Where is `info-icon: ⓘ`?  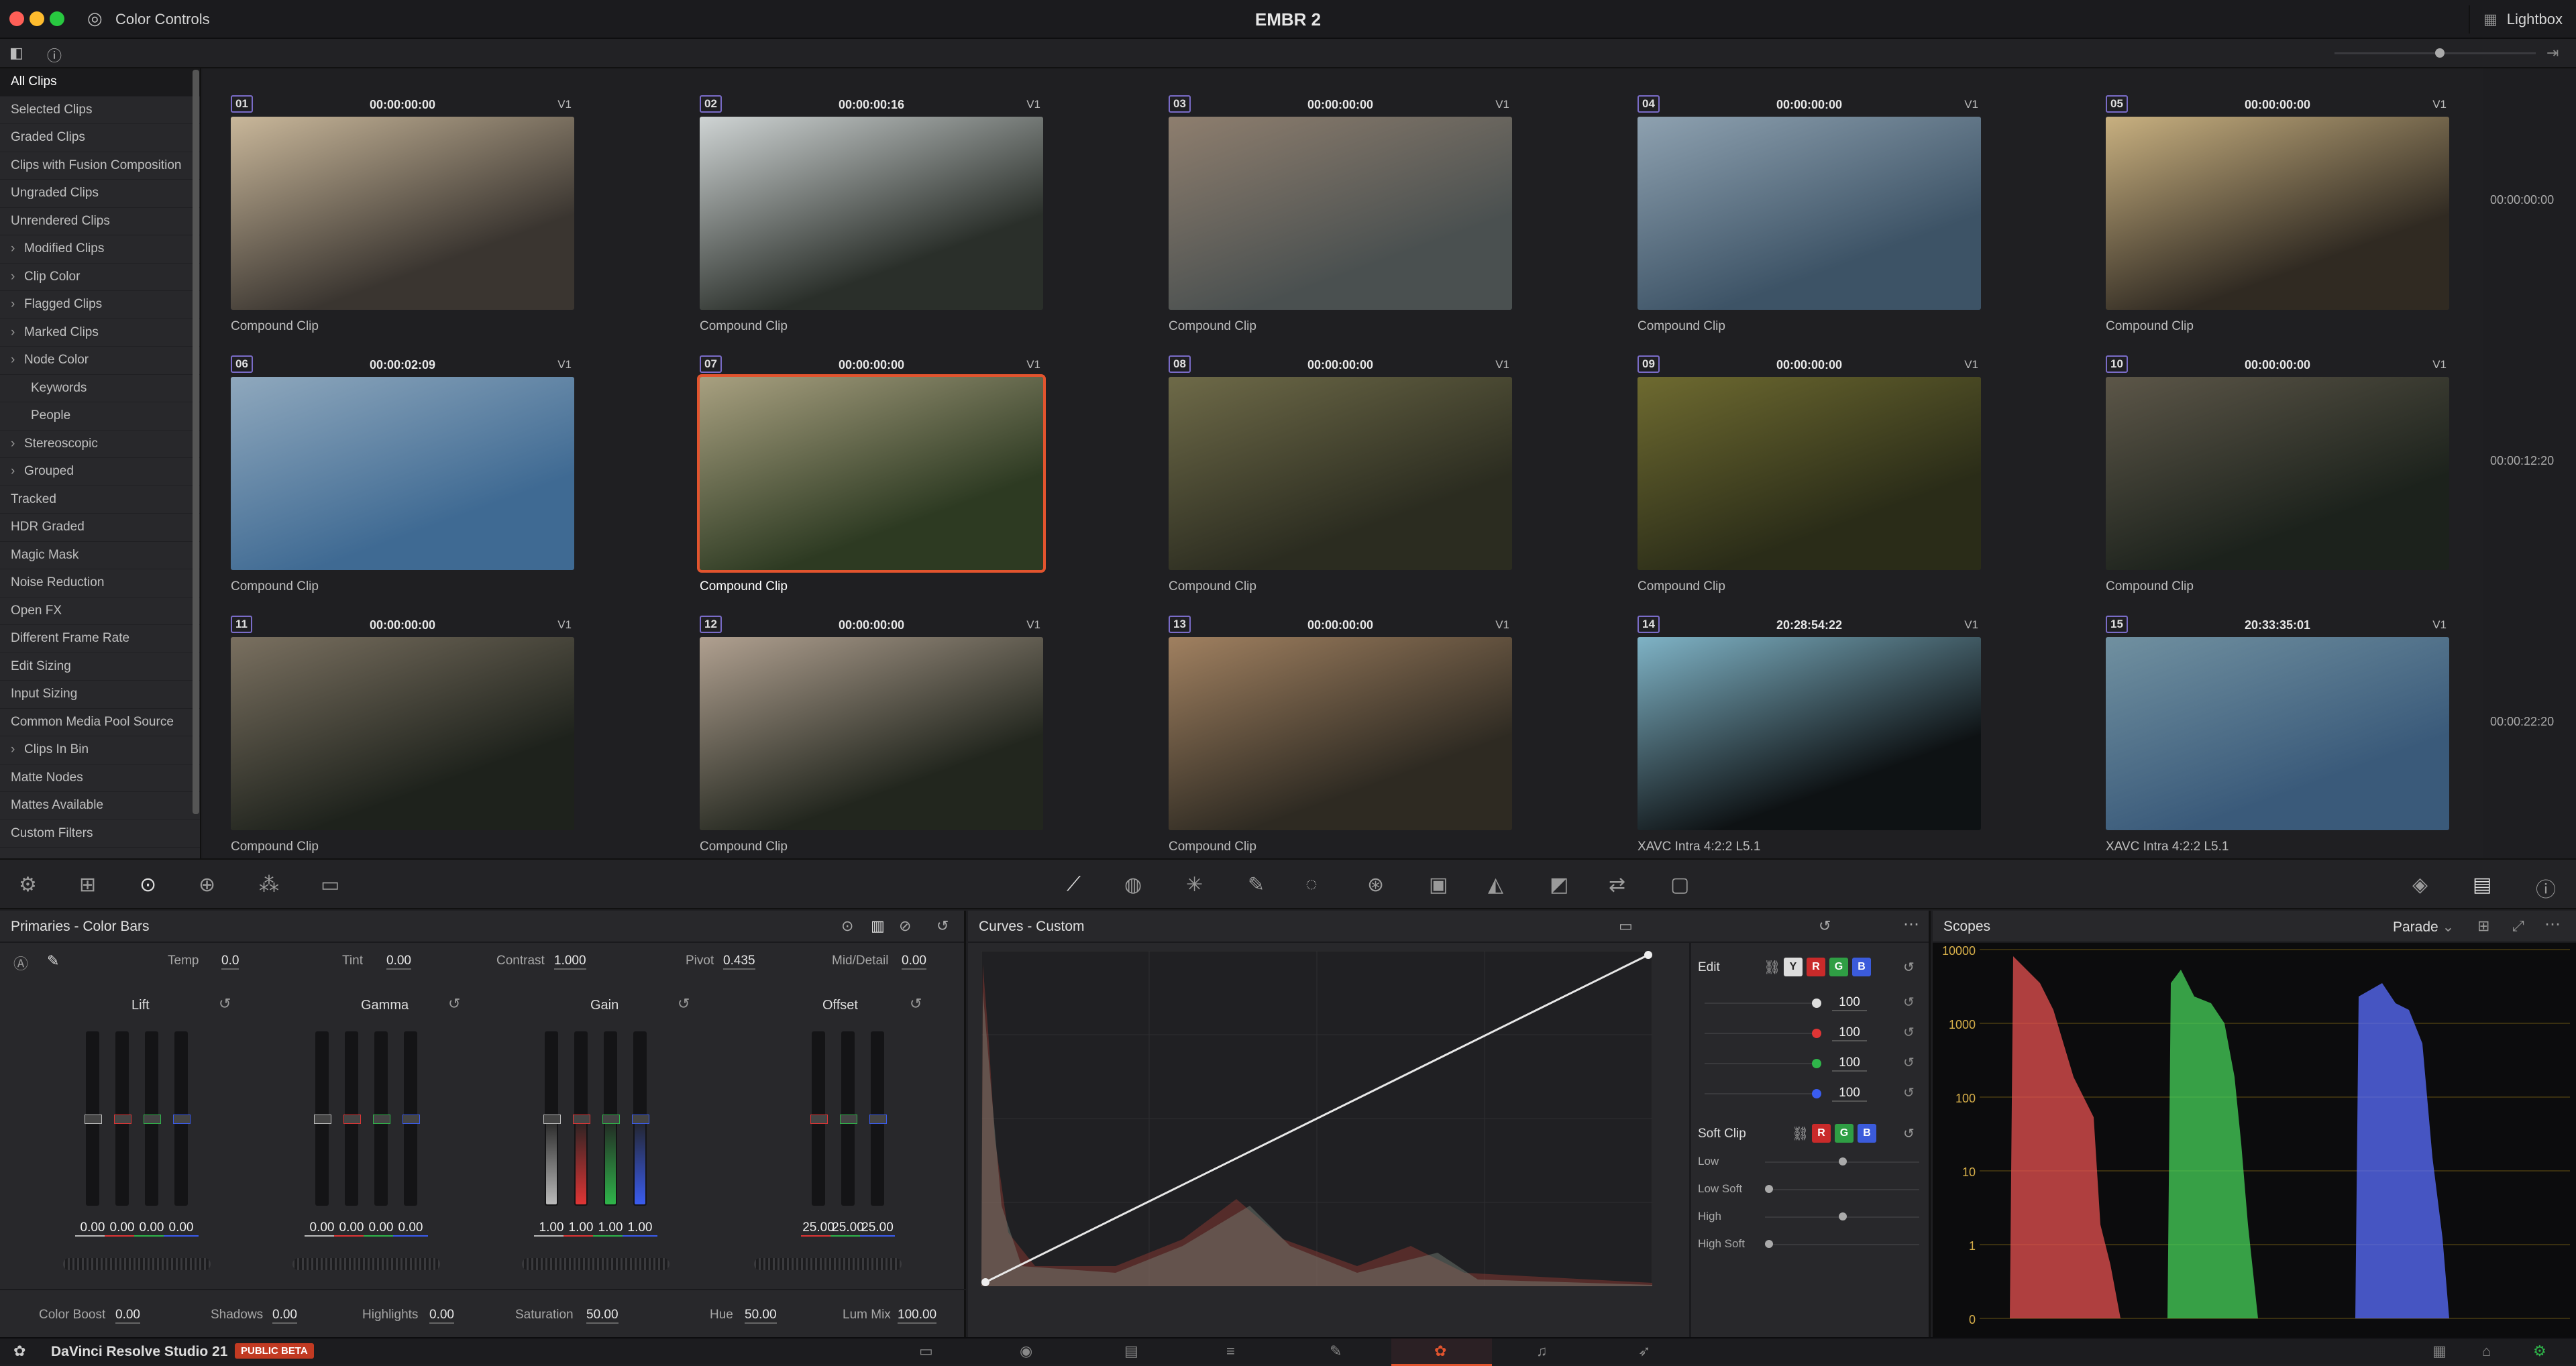 info-icon: ⓘ is located at coordinates (54, 55).